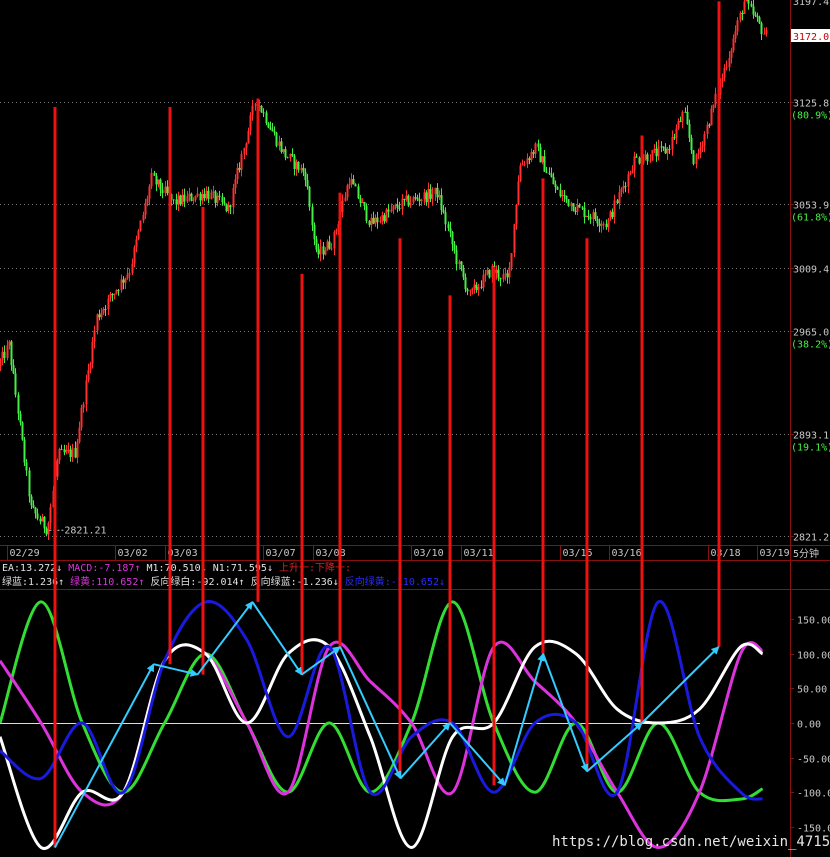 Image resolution: width=830 pixels, height=857 pixels. Describe the element at coordinates (812, 690) in the screenshot. I see `osc-tick-label: 50.00` at that location.